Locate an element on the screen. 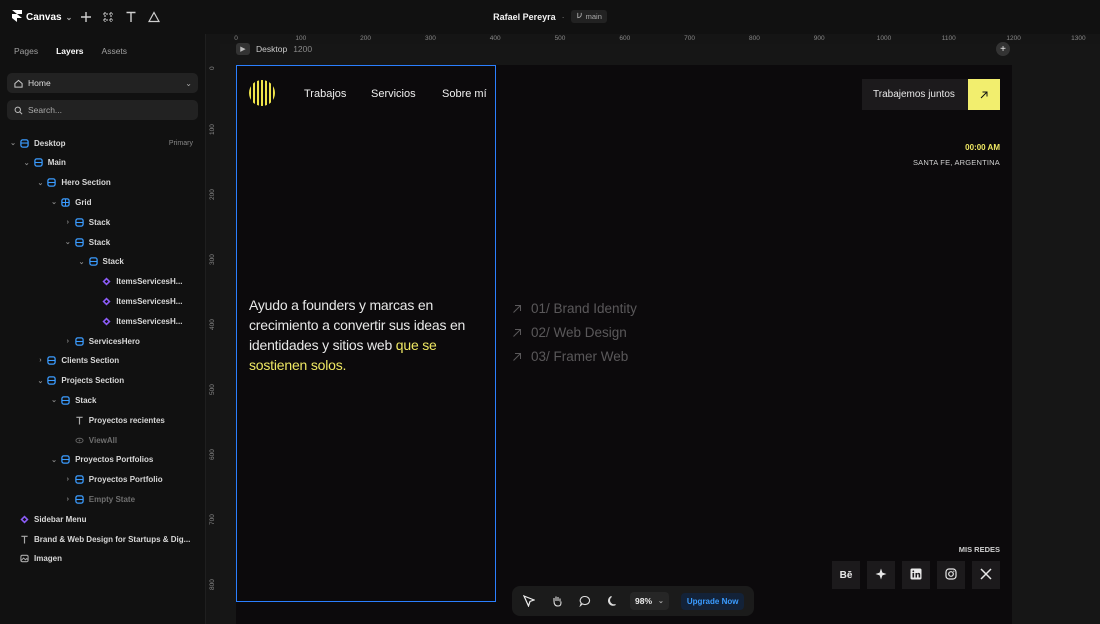  layer-label: Proyectos recientes is located at coordinates (126, 420).